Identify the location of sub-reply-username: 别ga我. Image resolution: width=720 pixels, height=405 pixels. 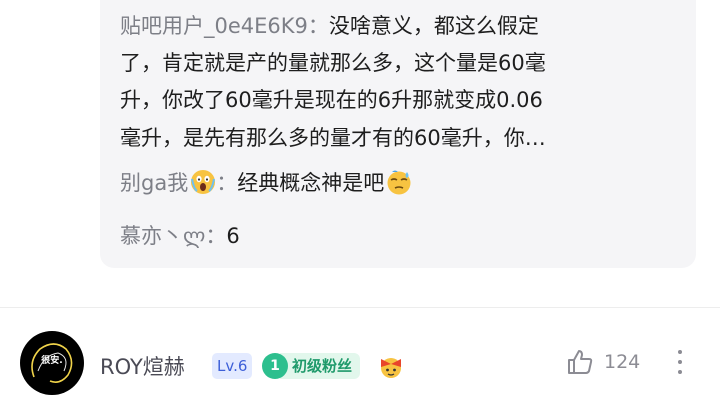
(154, 183).